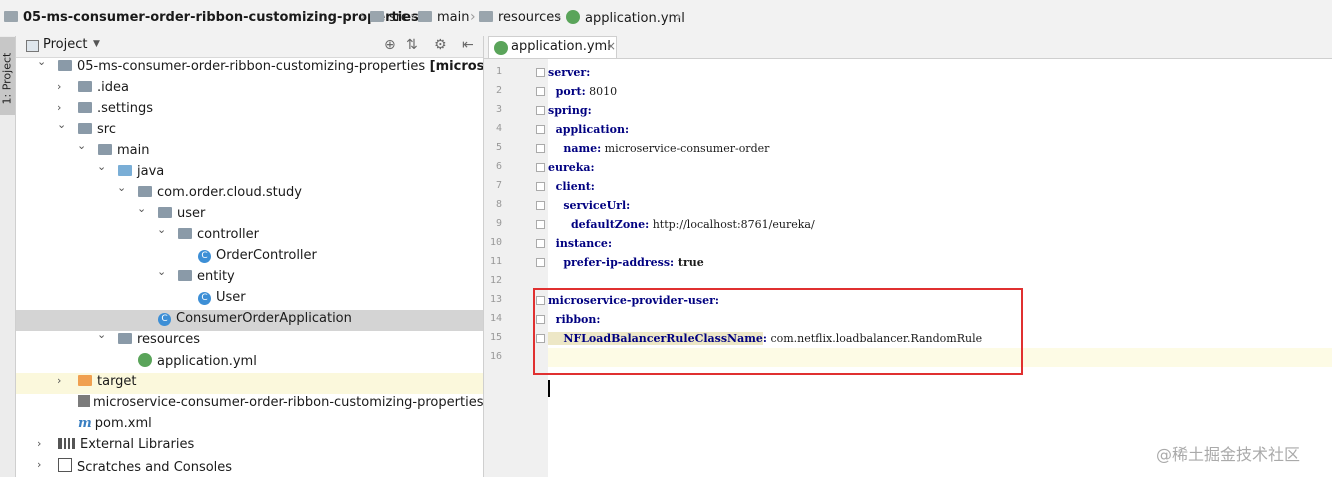  Describe the element at coordinates (498, 147) in the screenshot. I see `line-number: 5` at that location.